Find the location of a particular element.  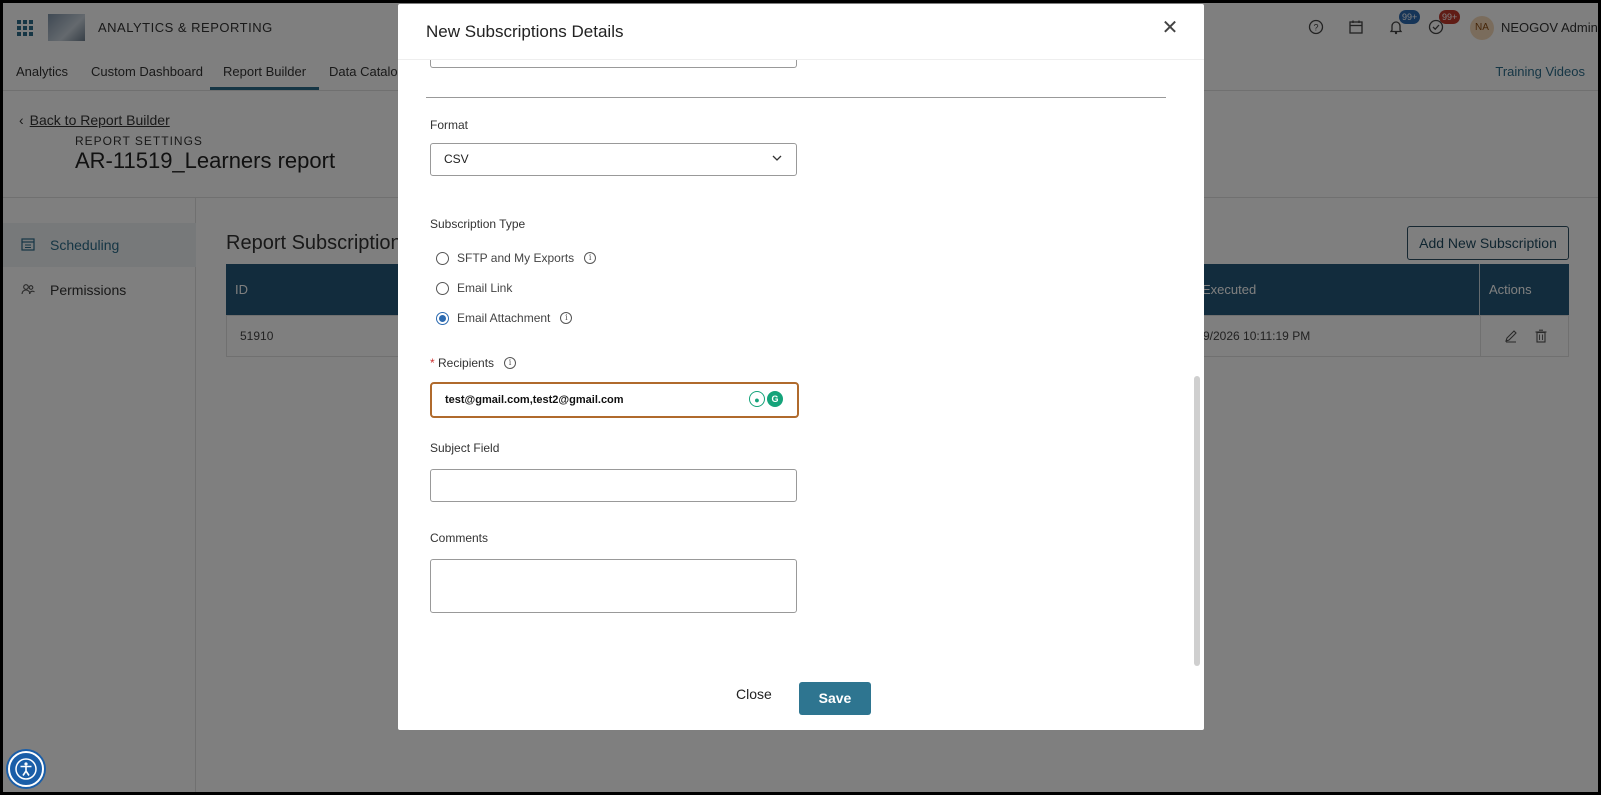

radio-email-attachment: Email Attachment i is located at coordinates (504, 318).